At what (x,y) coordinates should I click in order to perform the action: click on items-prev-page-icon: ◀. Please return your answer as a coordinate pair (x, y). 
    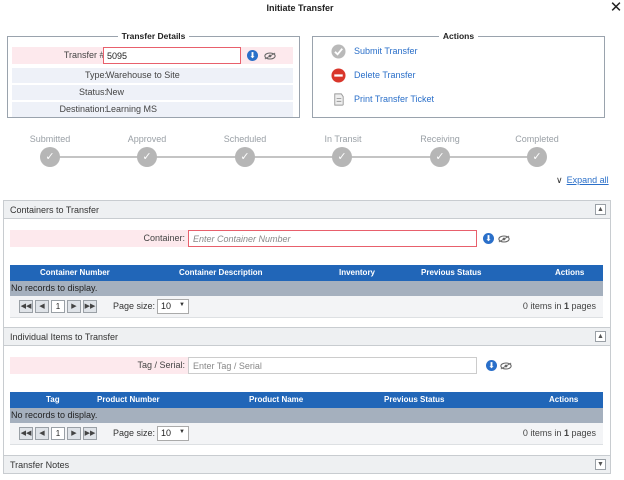
    Looking at the image, I should click on (42, 433).